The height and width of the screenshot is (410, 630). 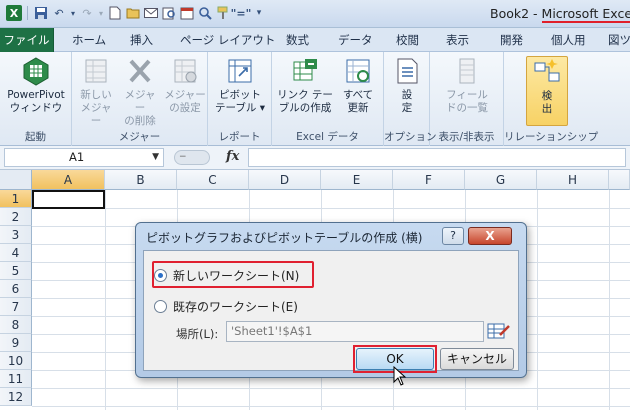 I want to click on group-reports: ピボット テーブル ▾ レポート, so click(x=240, y=99).